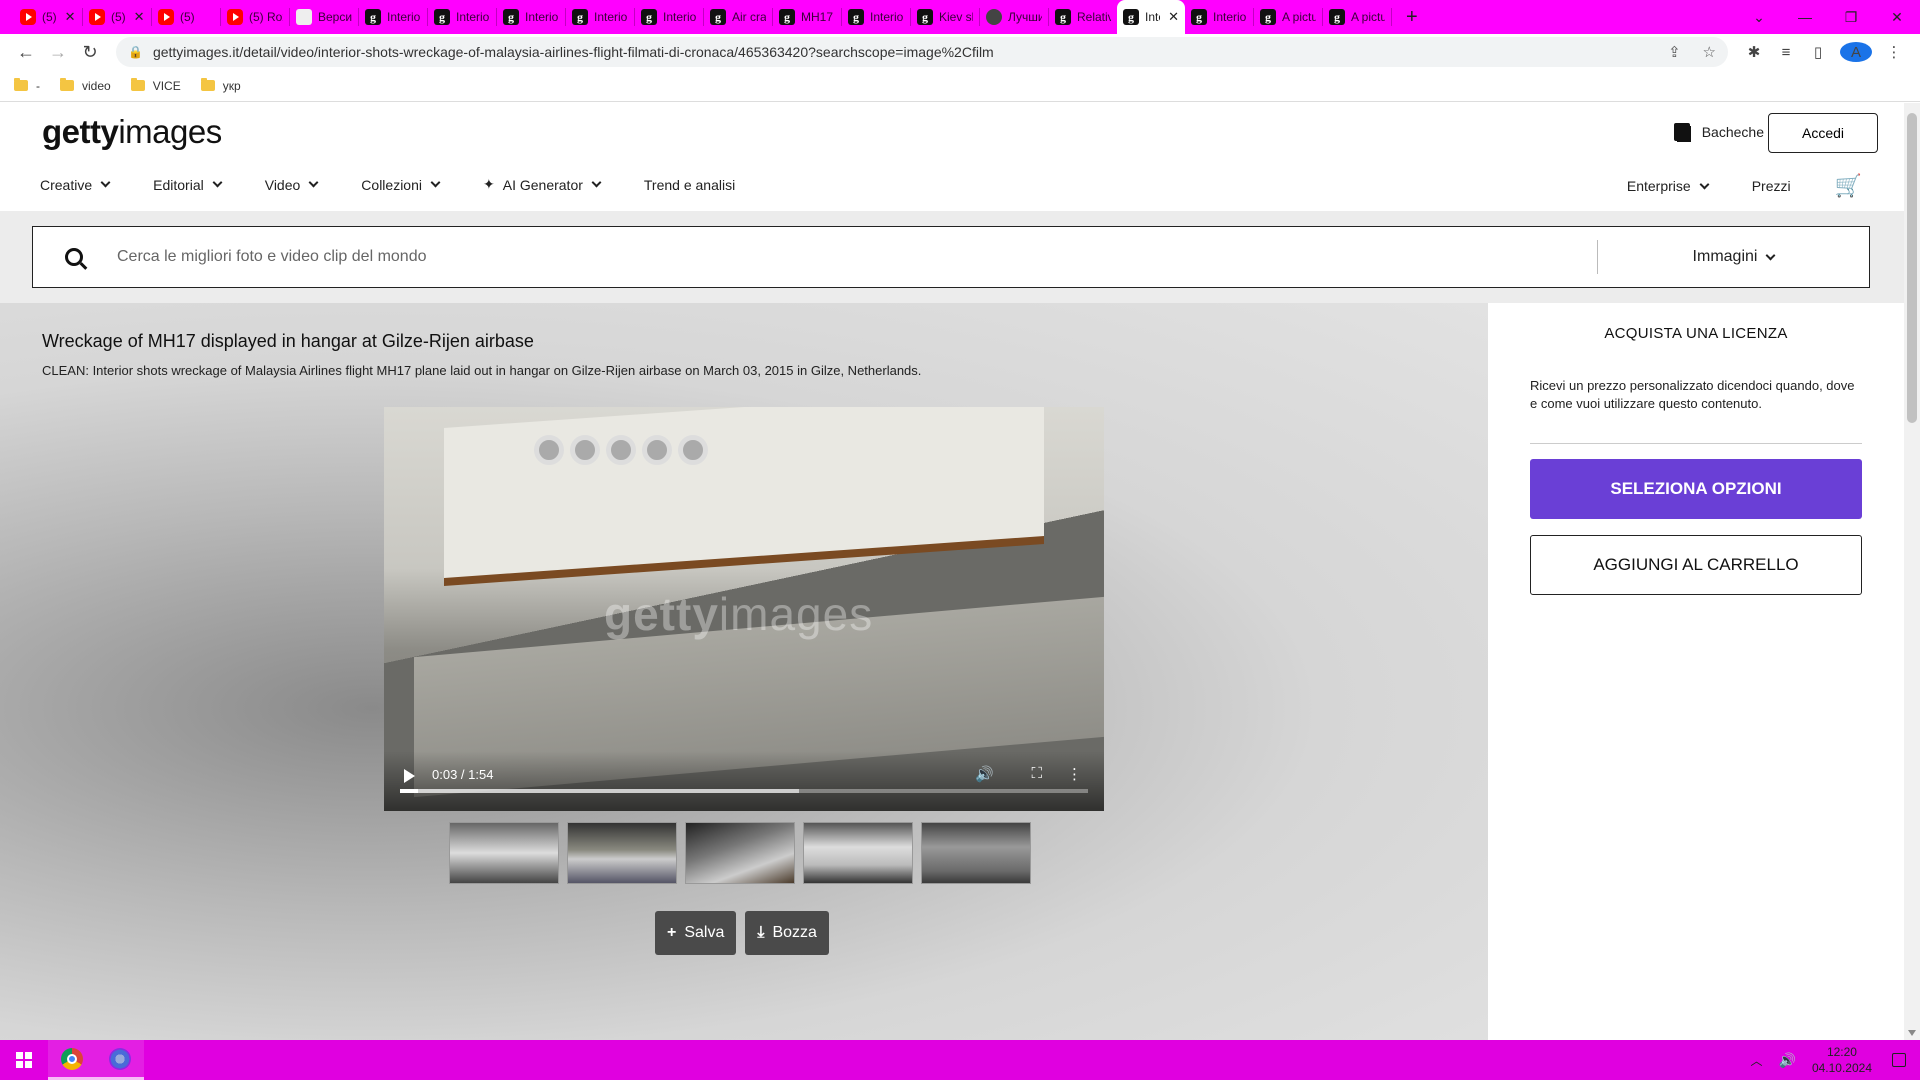 The image size is (1920, 1080). Describe the element at coordinates (1696, 565) in the screenshot. I see `add-to-cart-button: AGGIUNGI AL CARRELLO` at that location.